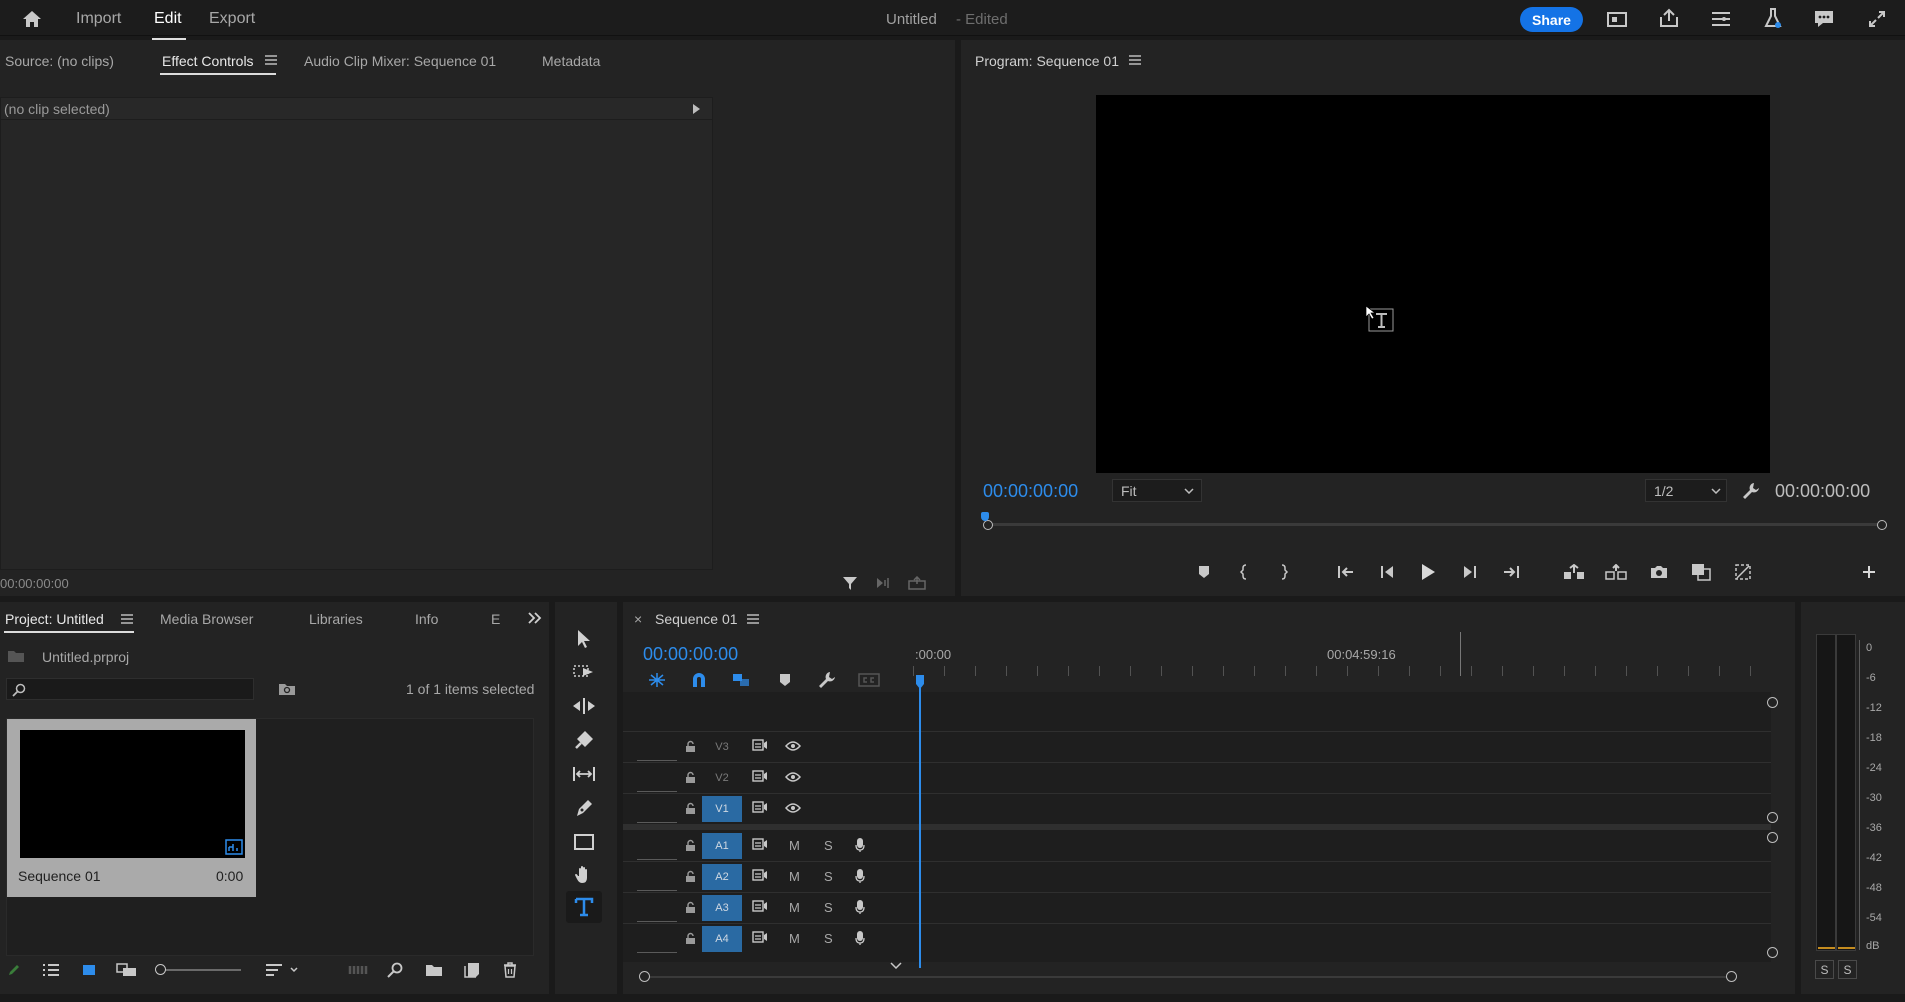  What do you see at coordinates (794, 876) in the screenshot?
I see `mute-a2-button: M` at bounding box center [794, 876].